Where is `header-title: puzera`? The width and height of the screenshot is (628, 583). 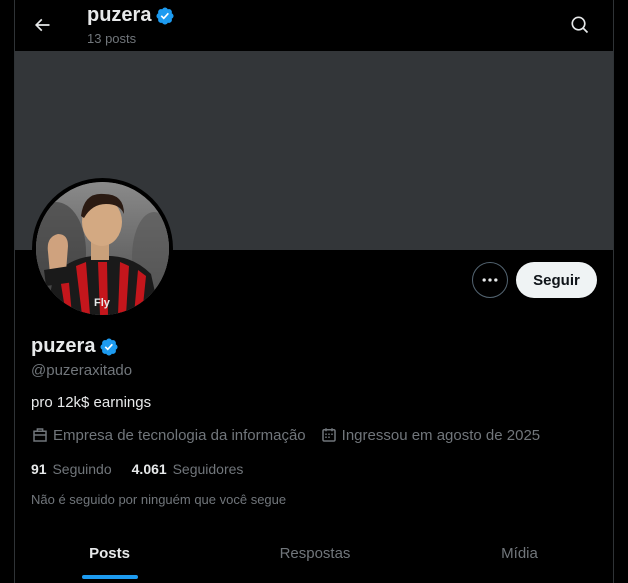 header-title: puzera is located at coordinates (131, 15).